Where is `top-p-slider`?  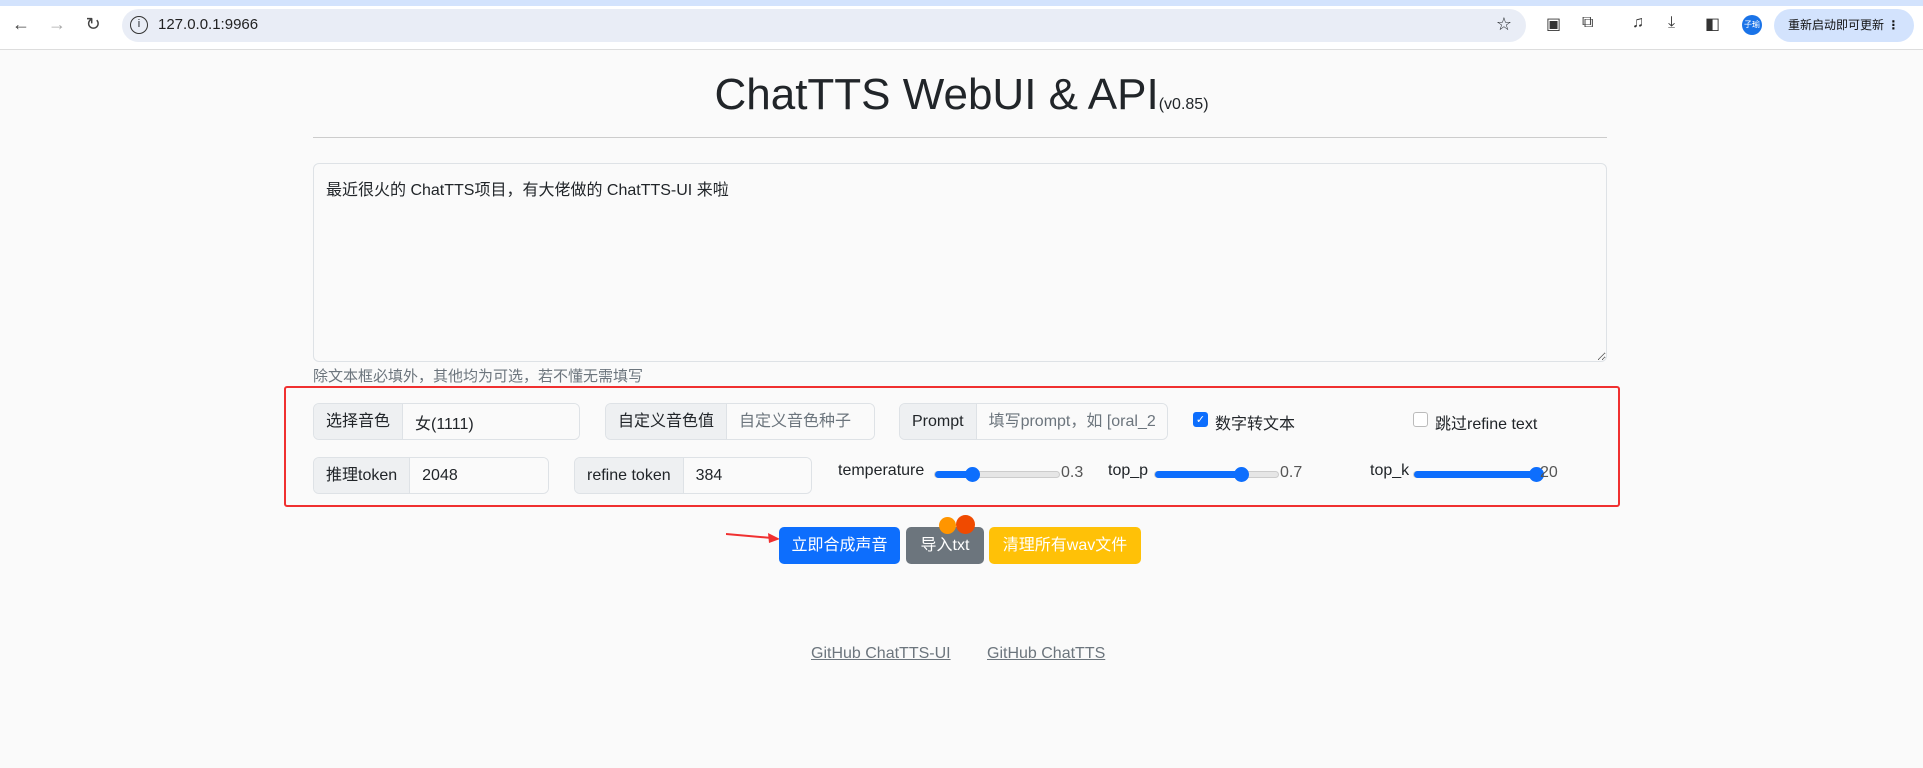 top-p-slider is located at coordinates (1216, 474).